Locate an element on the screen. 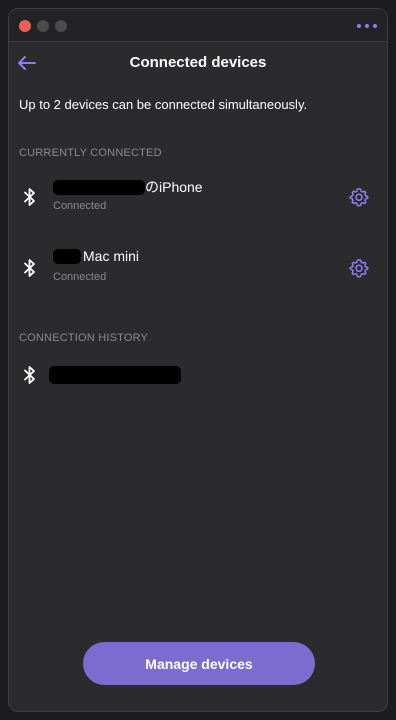 This screenshot has width=396, height=720. section-label-currently-connected: CURRENTLY CONNECTED is located at coordinates (90, 153).